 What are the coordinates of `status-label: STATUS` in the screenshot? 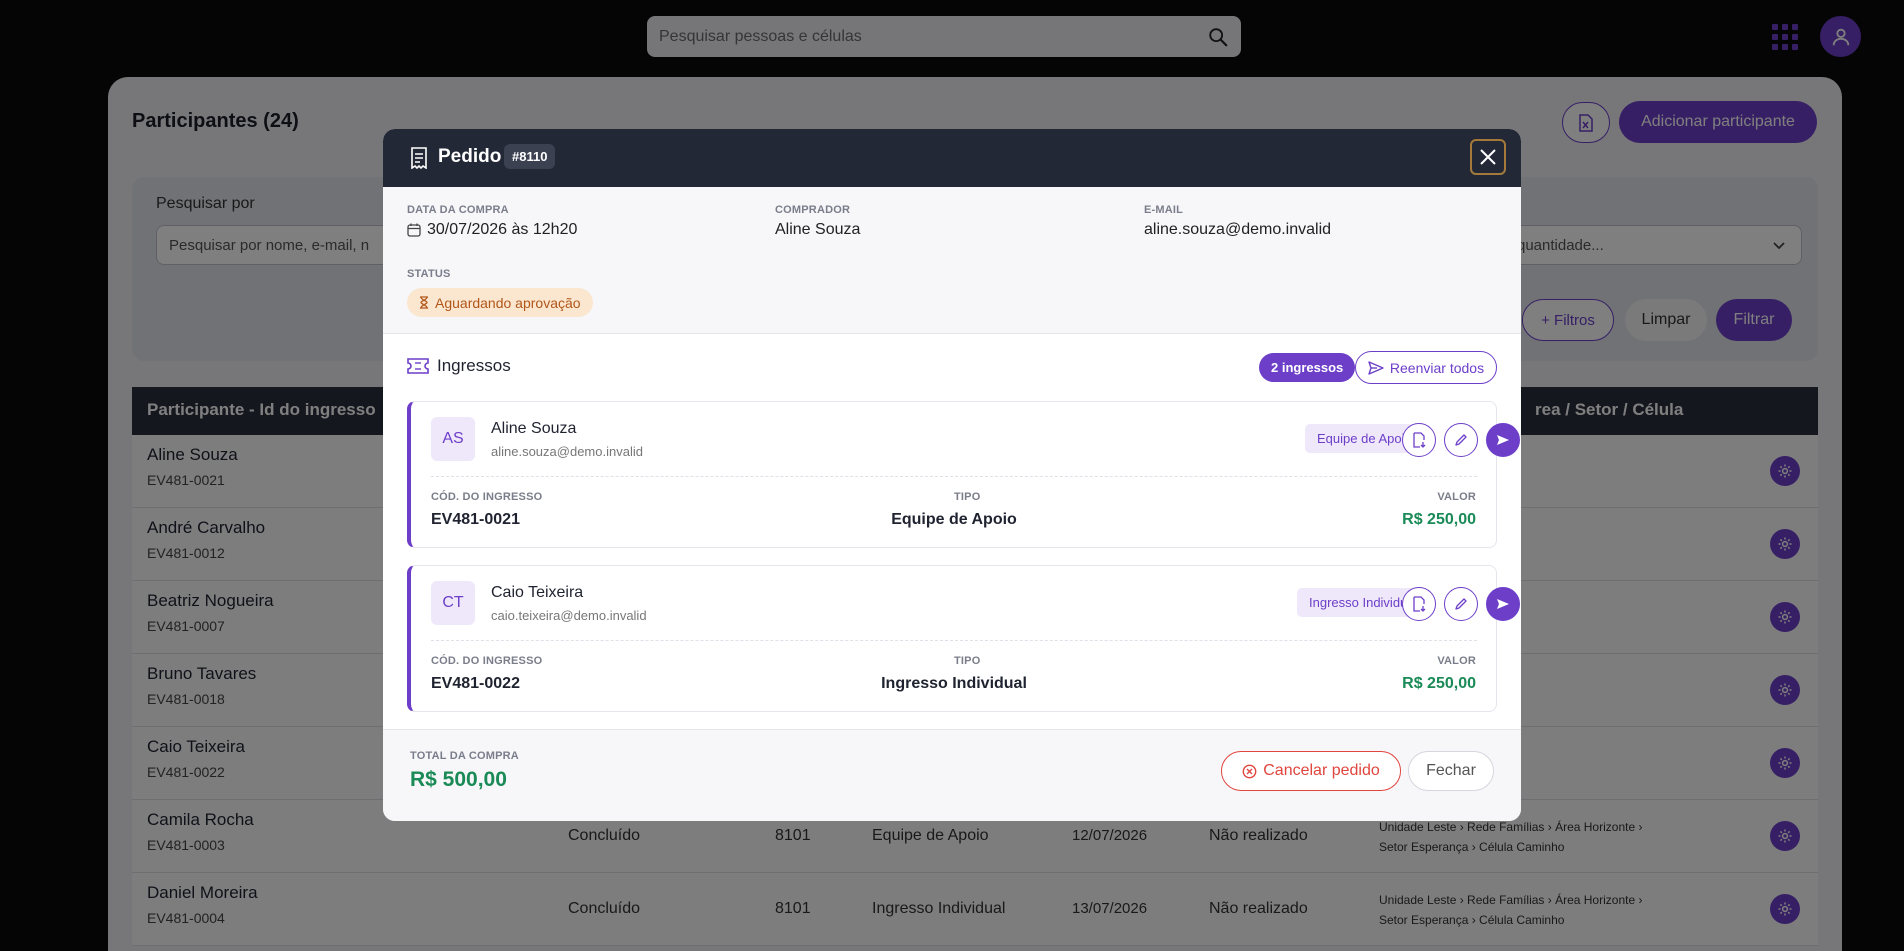 It's located at (429, 274).